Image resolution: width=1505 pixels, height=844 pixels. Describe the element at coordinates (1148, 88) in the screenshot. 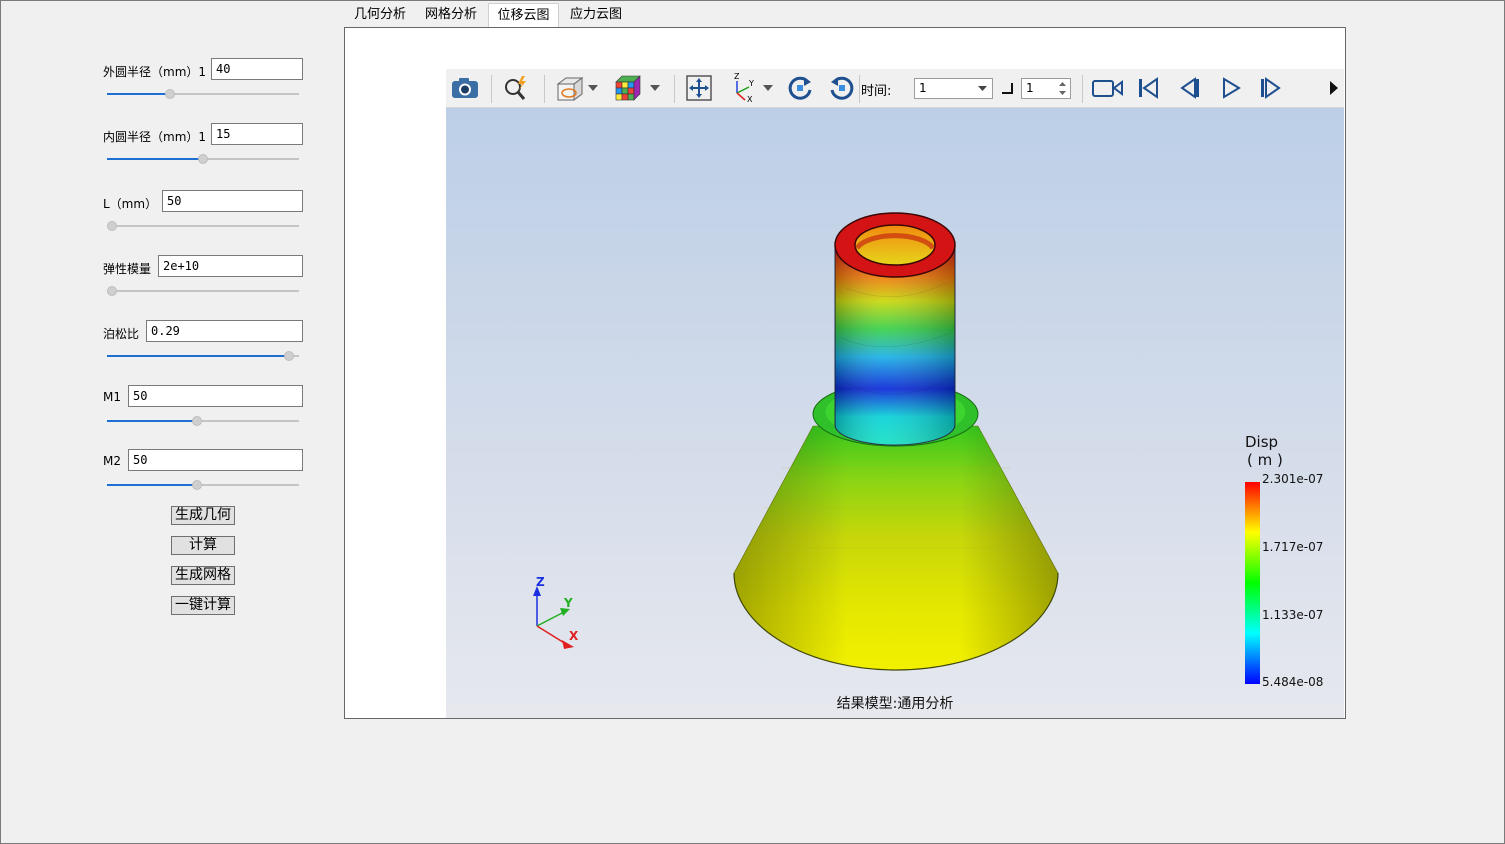

I see `first-frame-icon` at that location.